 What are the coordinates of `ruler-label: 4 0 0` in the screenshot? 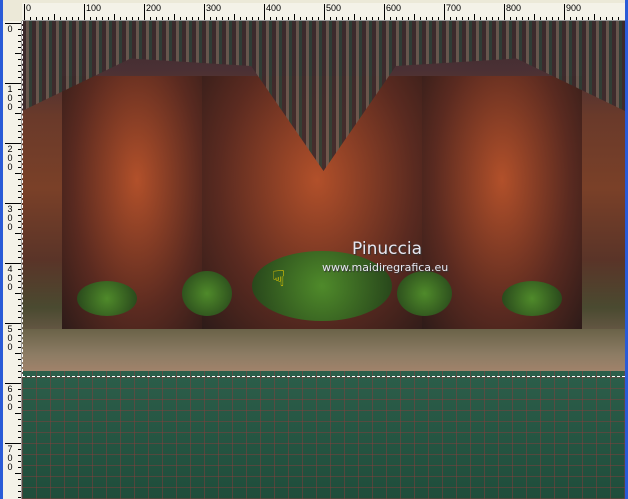 It's located at (10, 278).